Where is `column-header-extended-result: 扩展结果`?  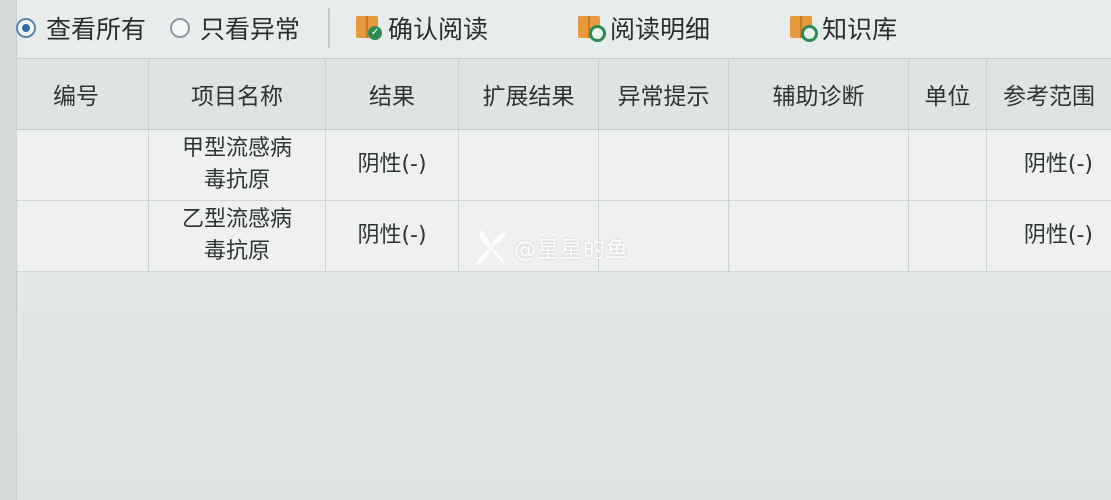 column-header-extended-result: 扩展结果 is located at coordinates (528, 94).